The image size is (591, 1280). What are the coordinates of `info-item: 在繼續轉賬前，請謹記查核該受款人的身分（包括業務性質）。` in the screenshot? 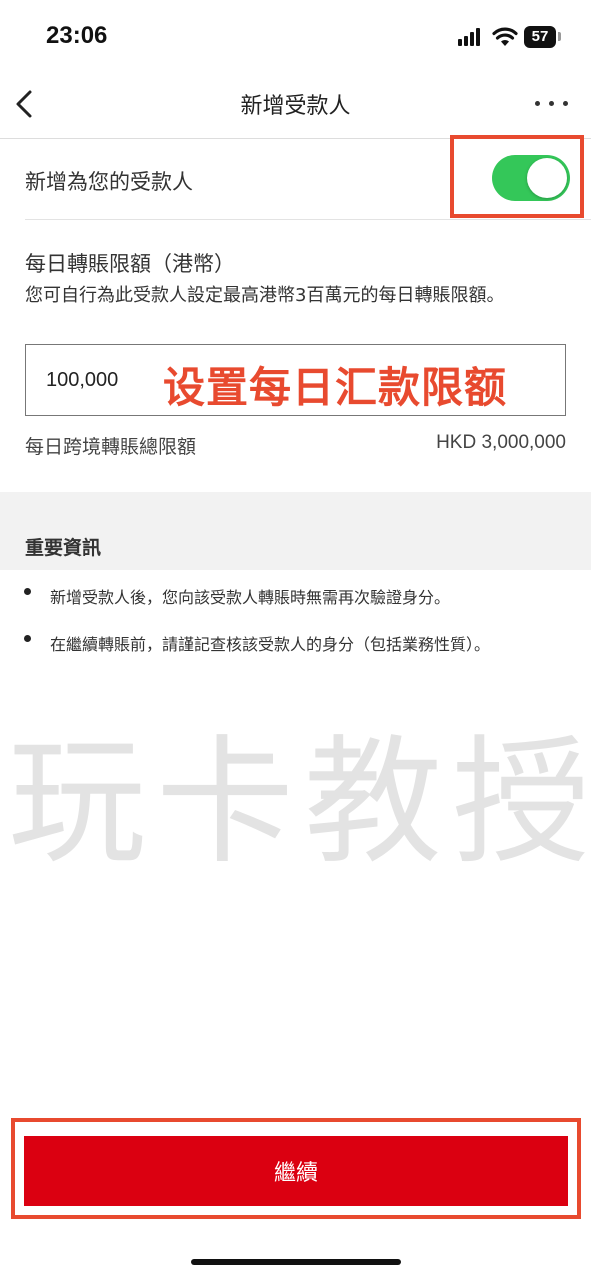 It's located at (270, 644).